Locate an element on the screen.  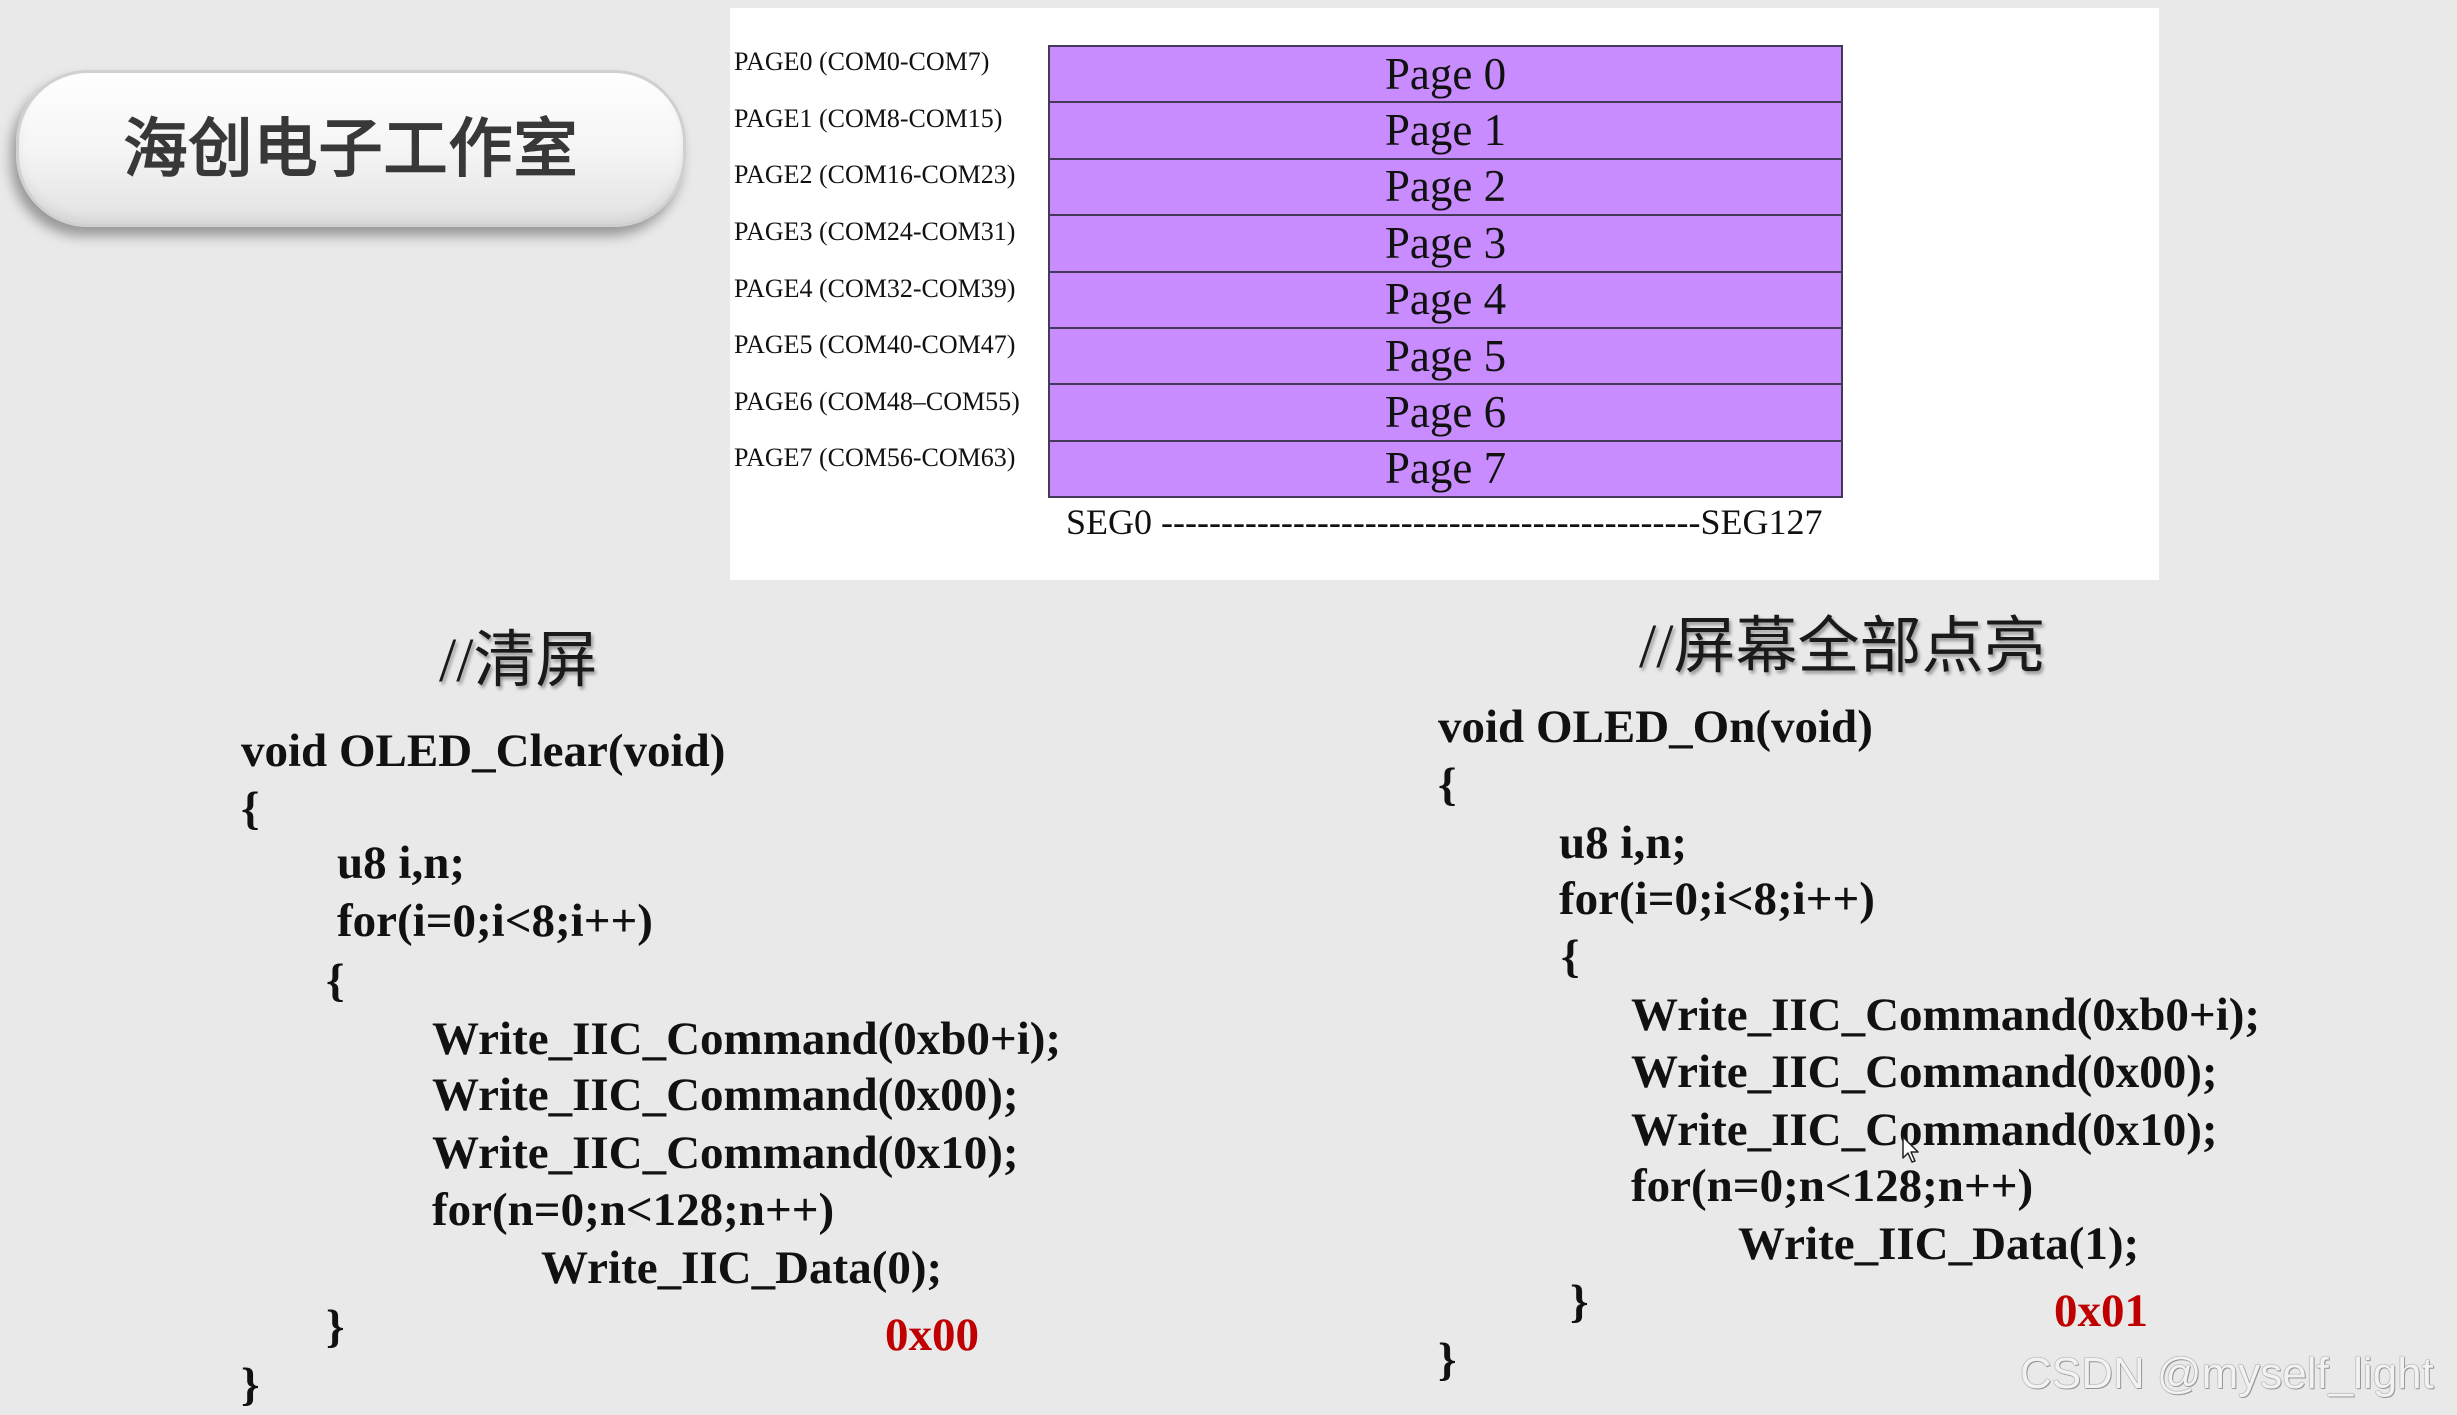
mouse-pointer-icon is located at coordinates (1910, 1149).